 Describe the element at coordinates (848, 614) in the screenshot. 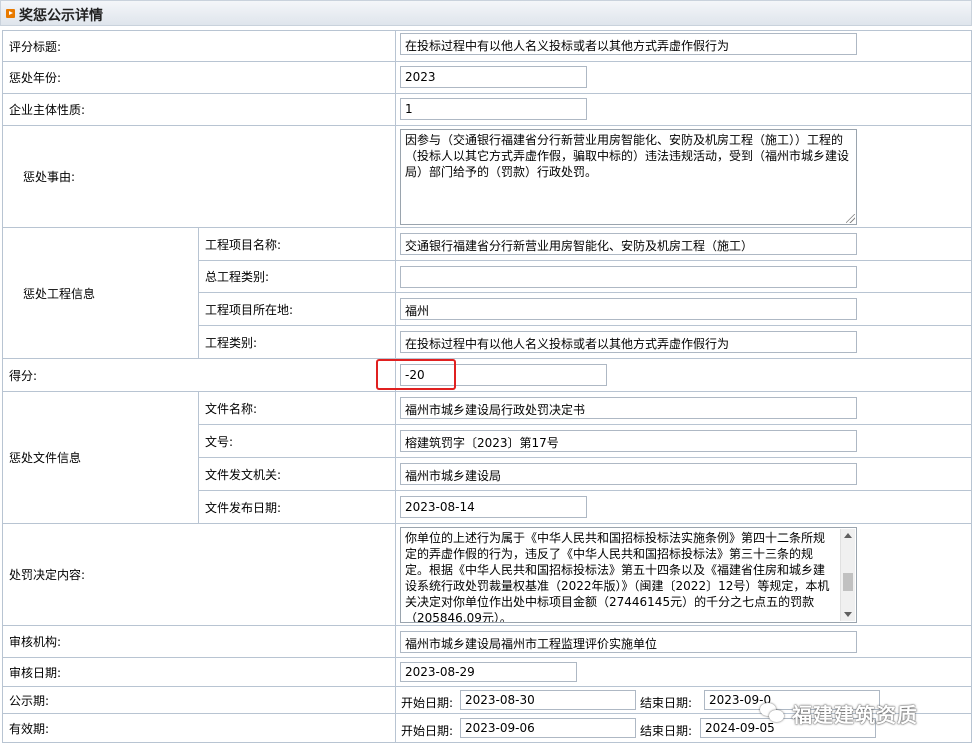

I see `scroll-down-icon` at that location.